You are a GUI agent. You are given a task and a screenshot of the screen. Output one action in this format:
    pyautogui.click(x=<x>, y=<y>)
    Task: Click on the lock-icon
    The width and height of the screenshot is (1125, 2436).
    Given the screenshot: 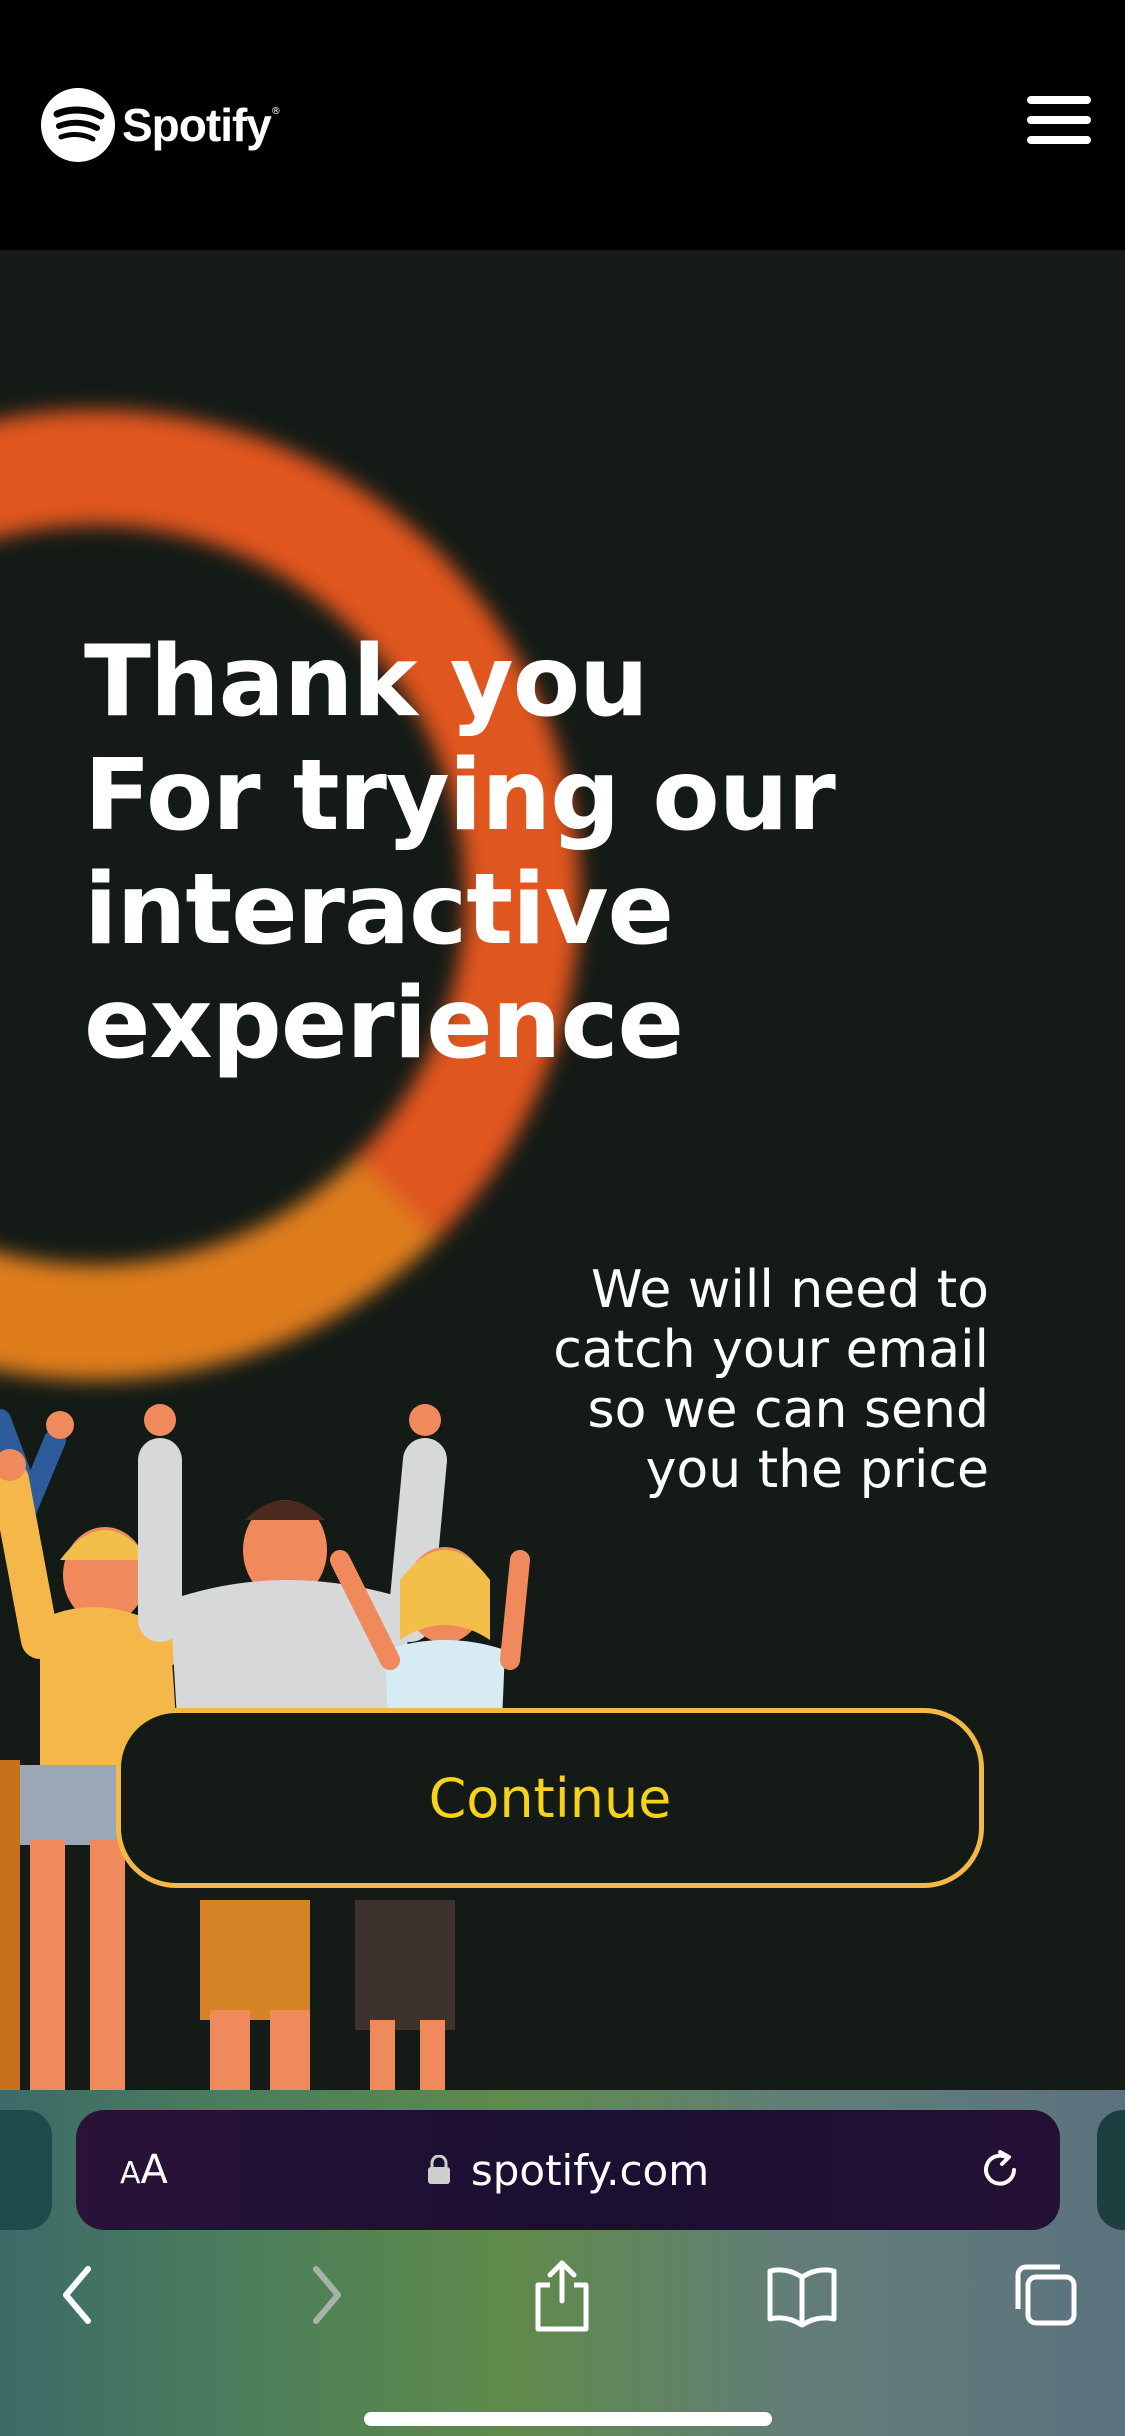 What is the action you would take?
    pyautogui.click(x=438, y=2169)
    